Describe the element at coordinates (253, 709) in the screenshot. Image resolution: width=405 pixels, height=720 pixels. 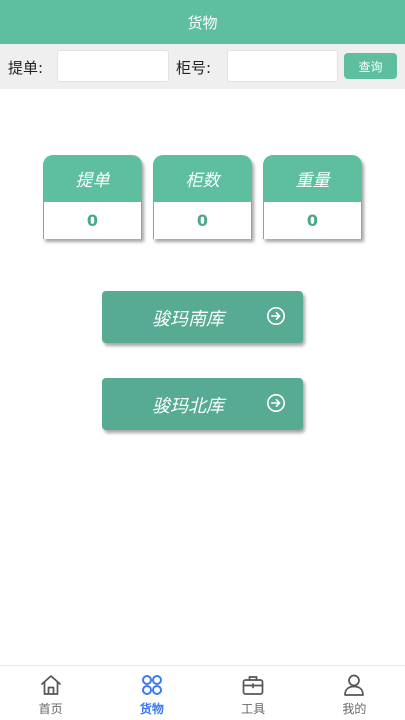
I see `tab-label: 工具` at that location.